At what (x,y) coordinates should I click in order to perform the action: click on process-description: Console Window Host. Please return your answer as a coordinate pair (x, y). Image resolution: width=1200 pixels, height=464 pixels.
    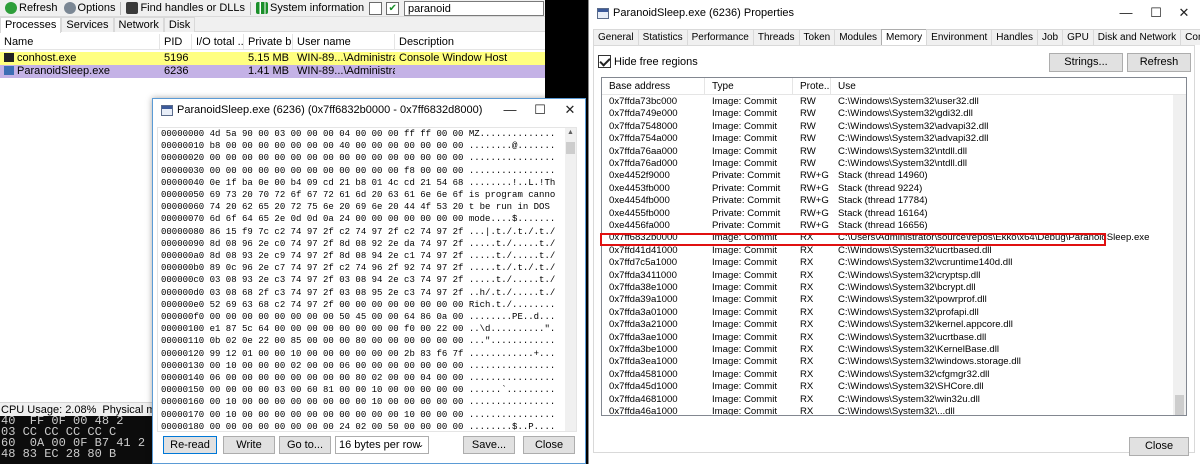
    Looking at the image, I should click on (453, 58).